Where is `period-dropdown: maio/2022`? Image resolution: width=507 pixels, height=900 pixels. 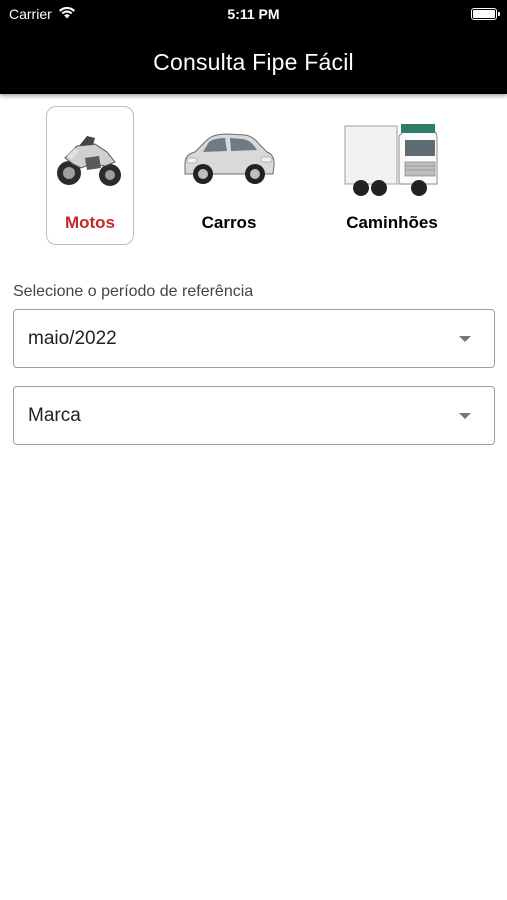 period-dropdown: maio/2022 is located at coordinates (254, 338).